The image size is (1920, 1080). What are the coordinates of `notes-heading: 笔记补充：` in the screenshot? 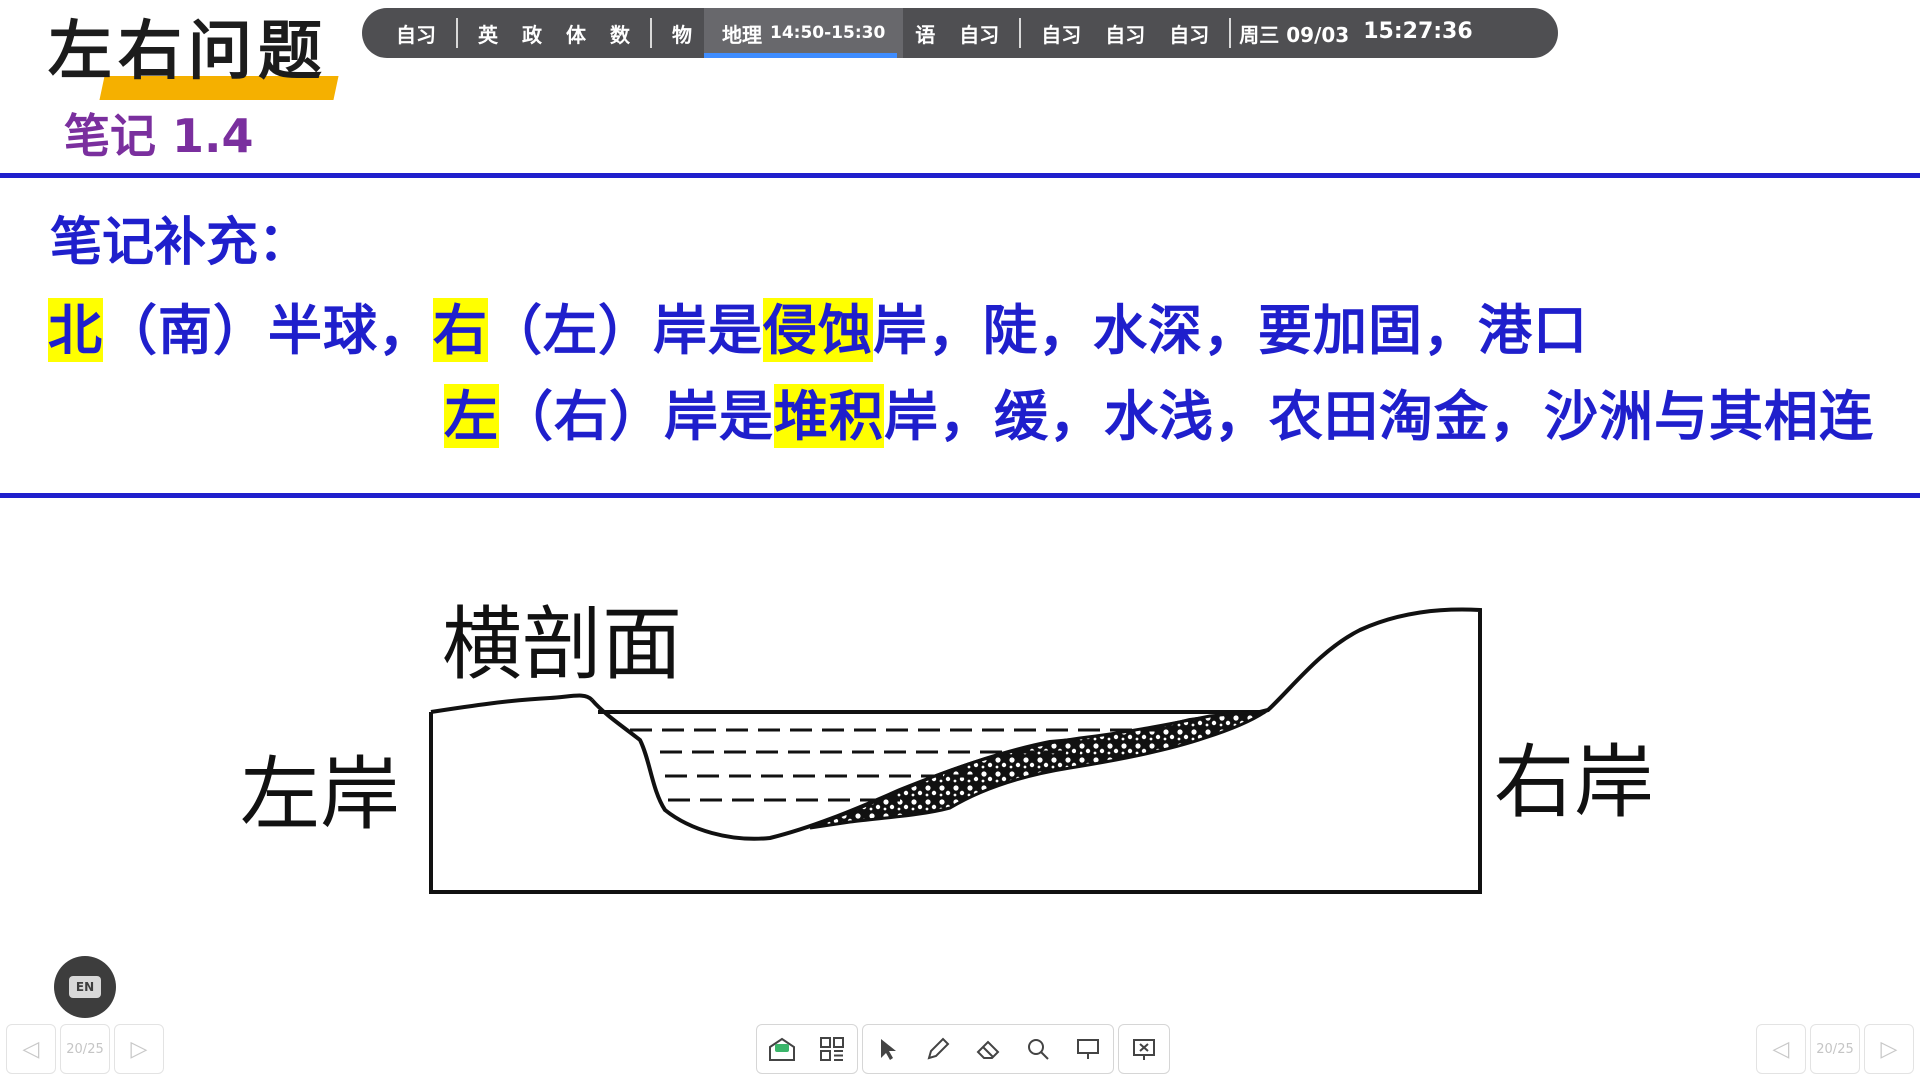 It's located at (180, 242).